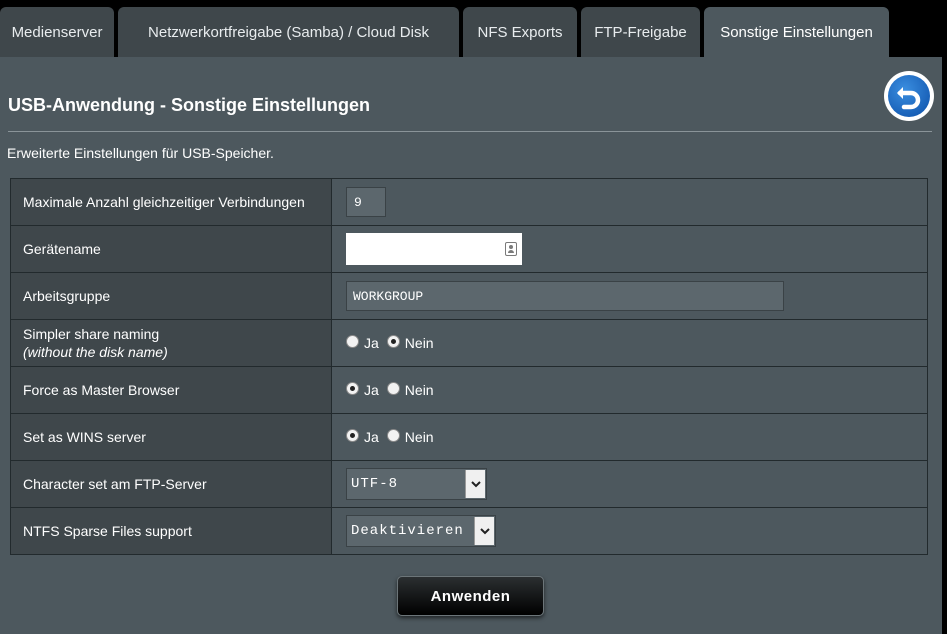  What do you see at coordinates (288, 32) in the screenshot?
I see `tab-samba-cloud-disk: Netzwerkortfreigabe (Samba) / Cloud Disk` at bounding box center [288, 32].